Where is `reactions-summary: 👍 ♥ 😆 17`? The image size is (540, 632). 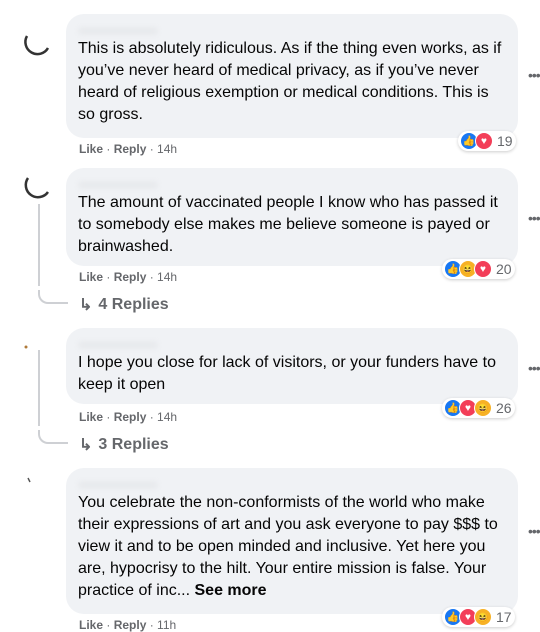
reactions-summary: 👍 ♥ 😆 17 is located at coordinates (478, 617).